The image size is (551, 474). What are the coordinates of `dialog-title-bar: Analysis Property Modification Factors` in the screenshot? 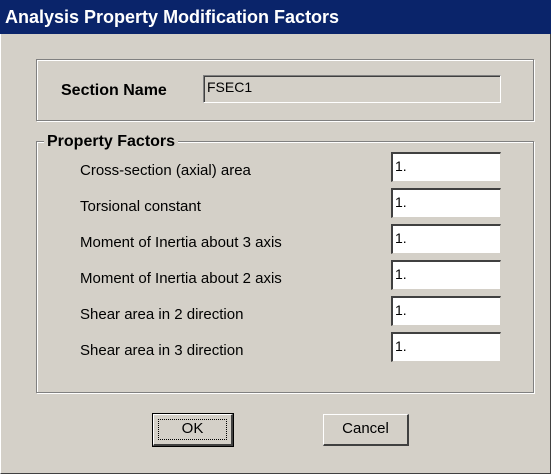 It's located at (275, 17).